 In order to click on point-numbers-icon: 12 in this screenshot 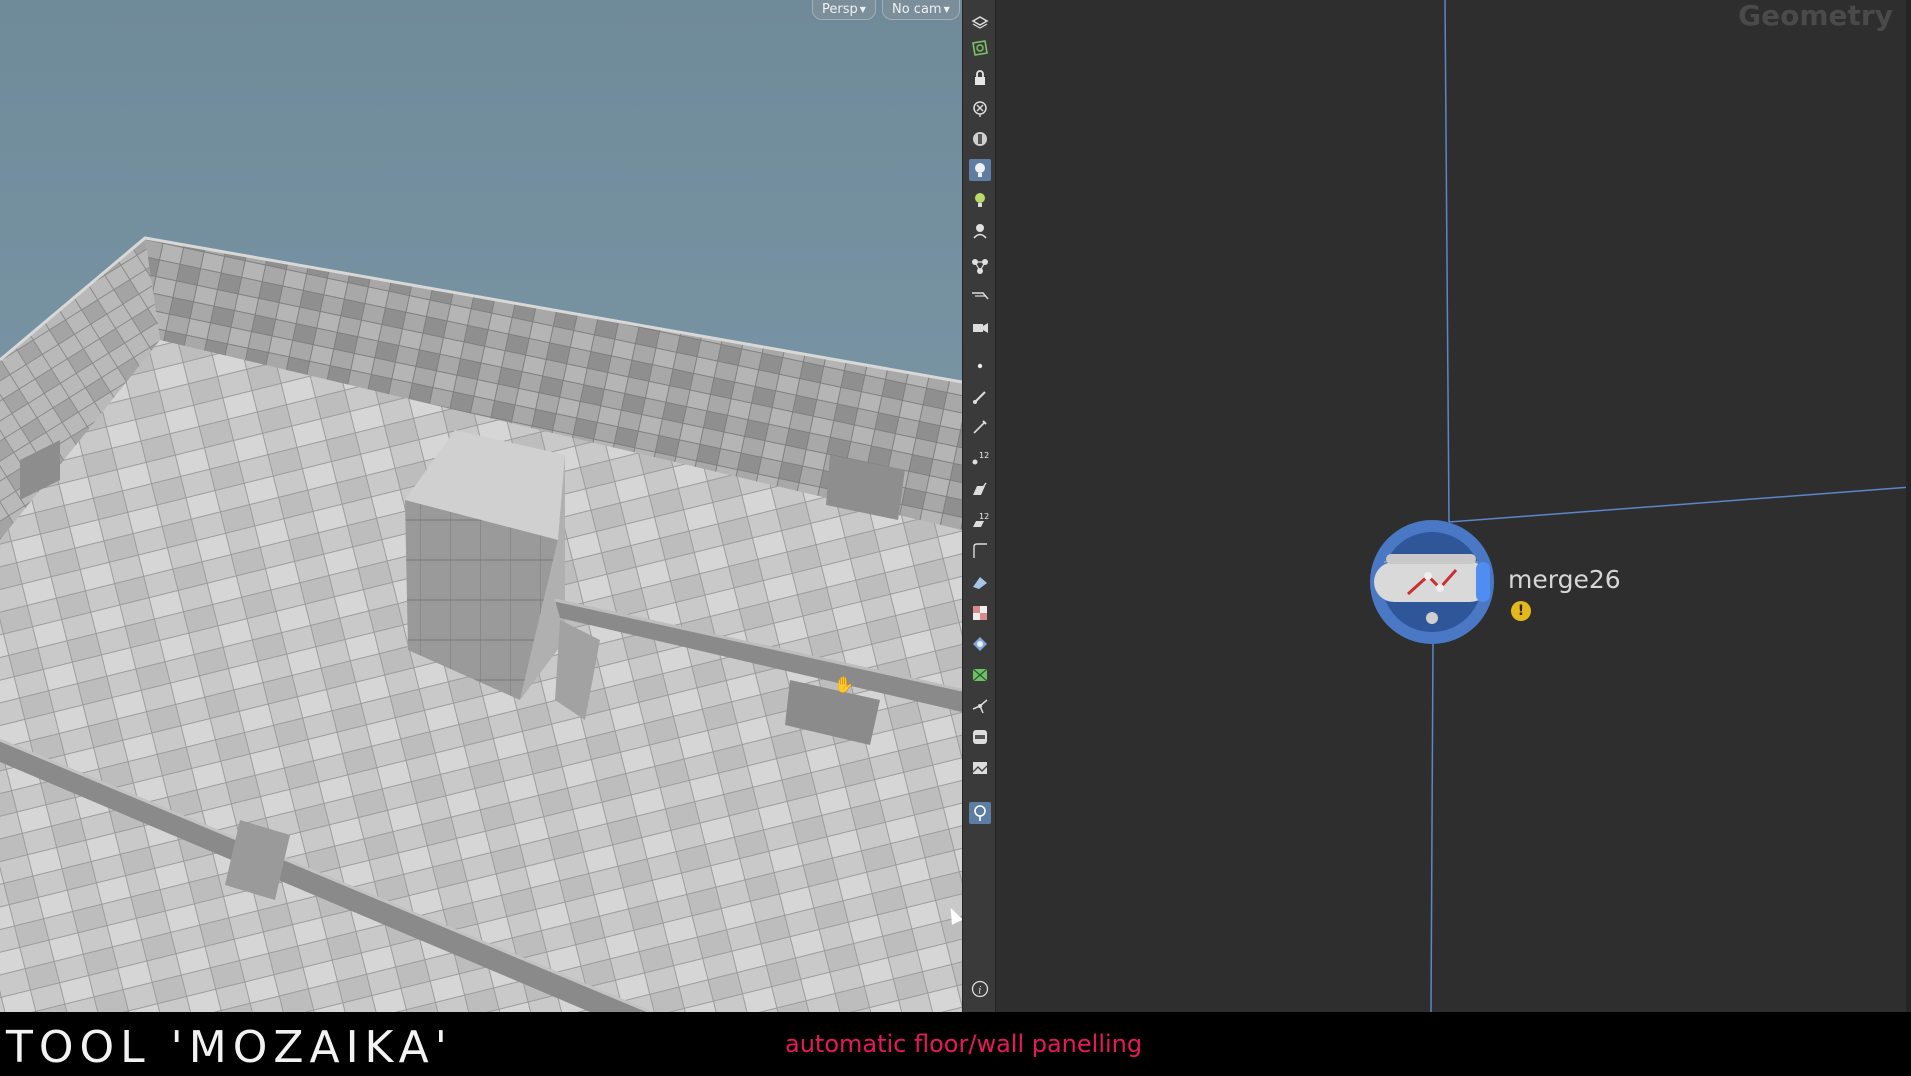, I will do `click(980, 458)`.